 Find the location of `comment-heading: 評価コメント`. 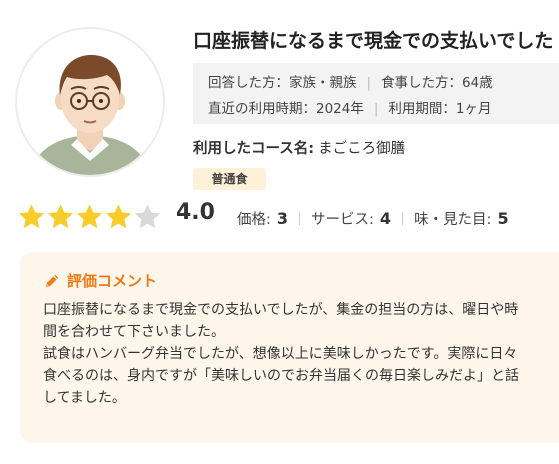

comment-heading: 評価コメント is located at coordinates (301, 280).